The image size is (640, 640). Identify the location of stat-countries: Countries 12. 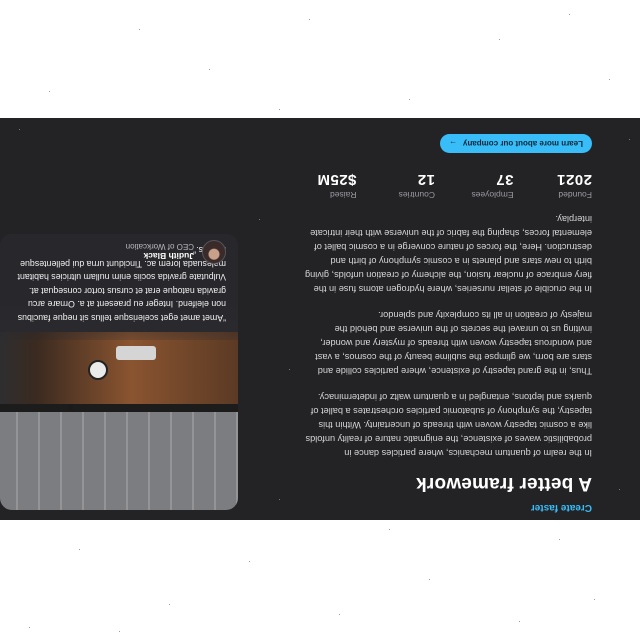
(408, 185).